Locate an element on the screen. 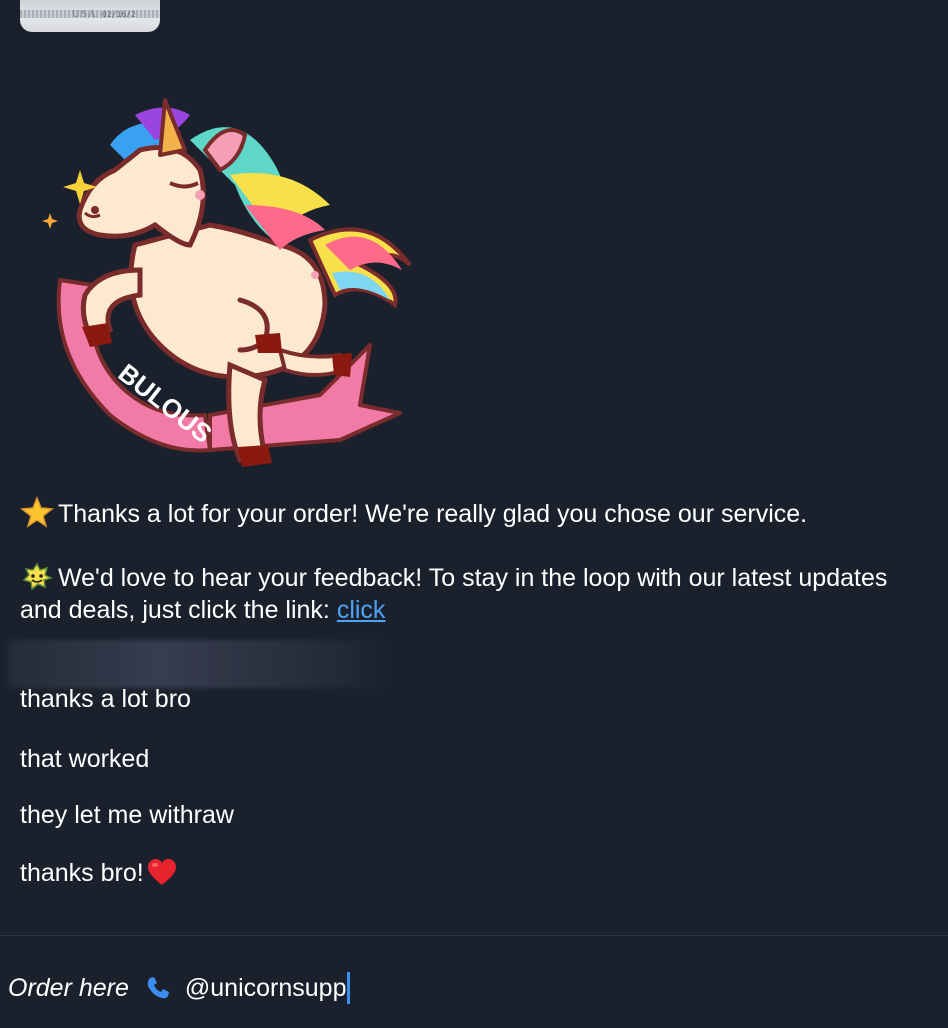 The image size is (948, 1028). thumbnail-usa-text: USA is located at coordinates (85, 14).